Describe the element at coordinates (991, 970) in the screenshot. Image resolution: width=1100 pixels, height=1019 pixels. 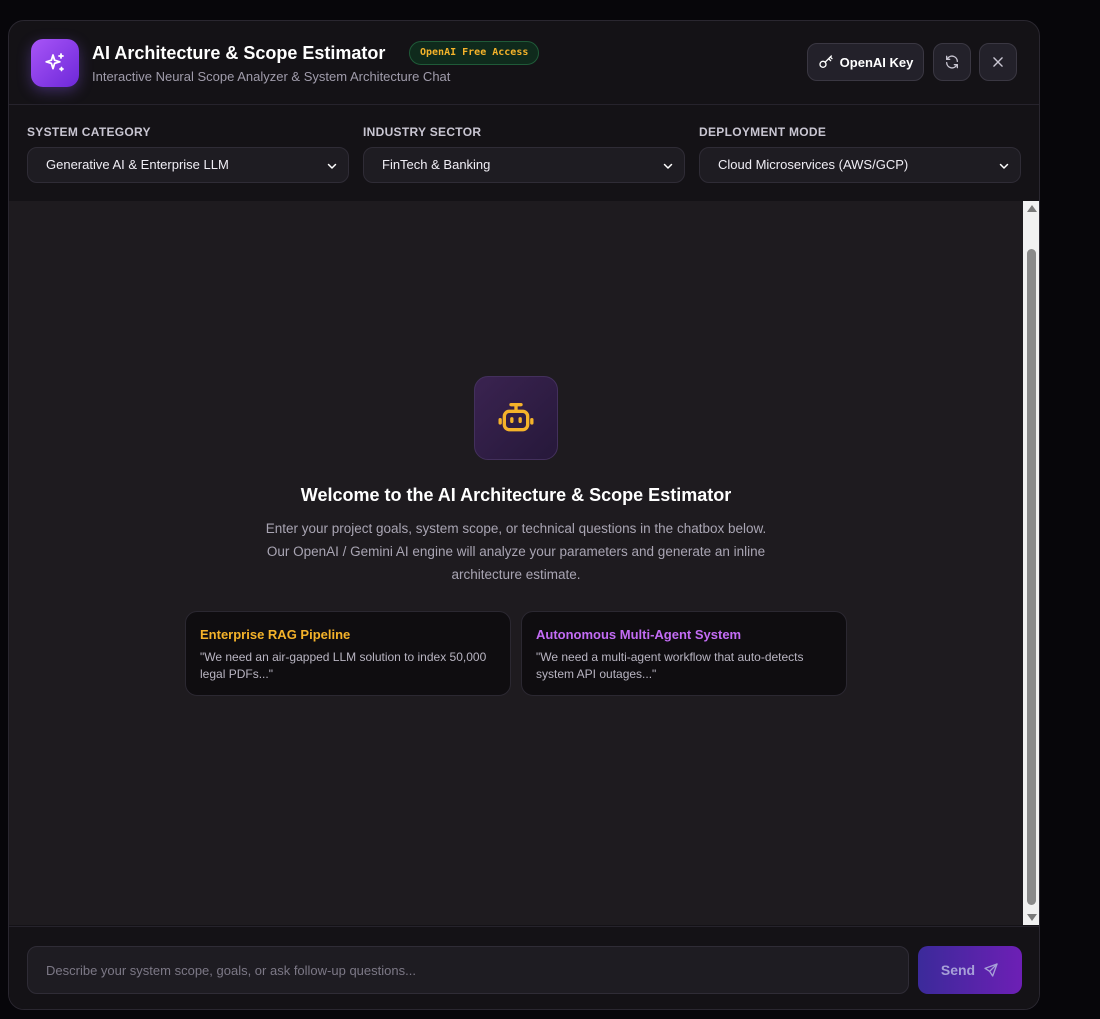
I see `send-icon` at that location.